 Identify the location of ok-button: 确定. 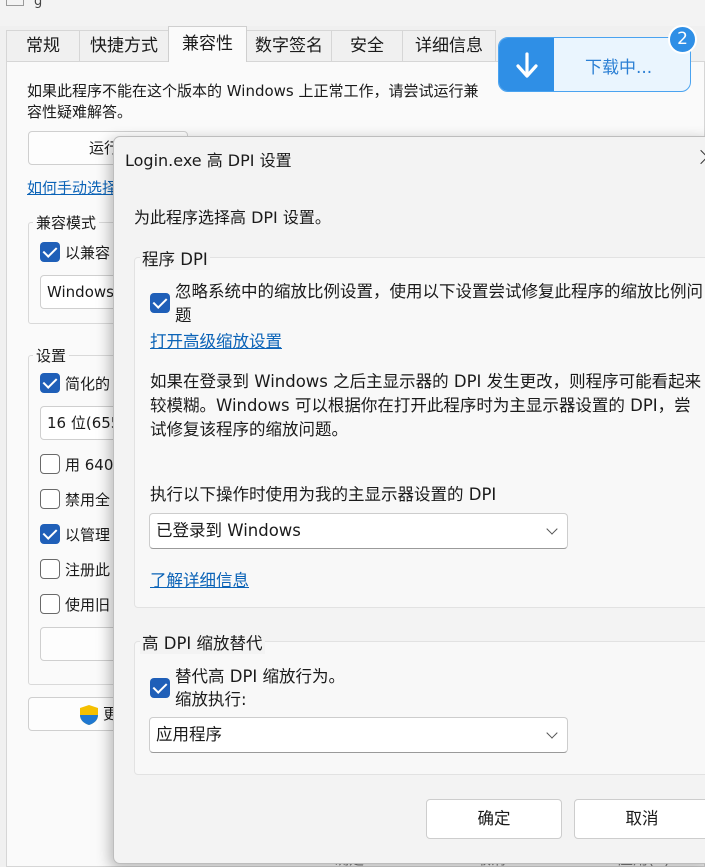
(494, 819).